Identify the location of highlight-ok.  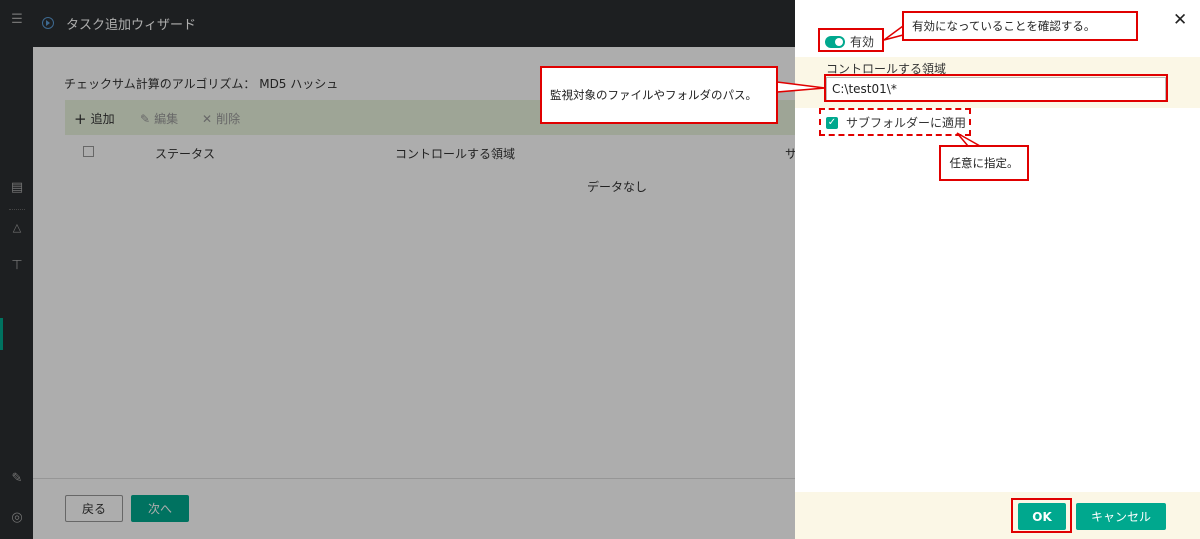
(1041, 515).